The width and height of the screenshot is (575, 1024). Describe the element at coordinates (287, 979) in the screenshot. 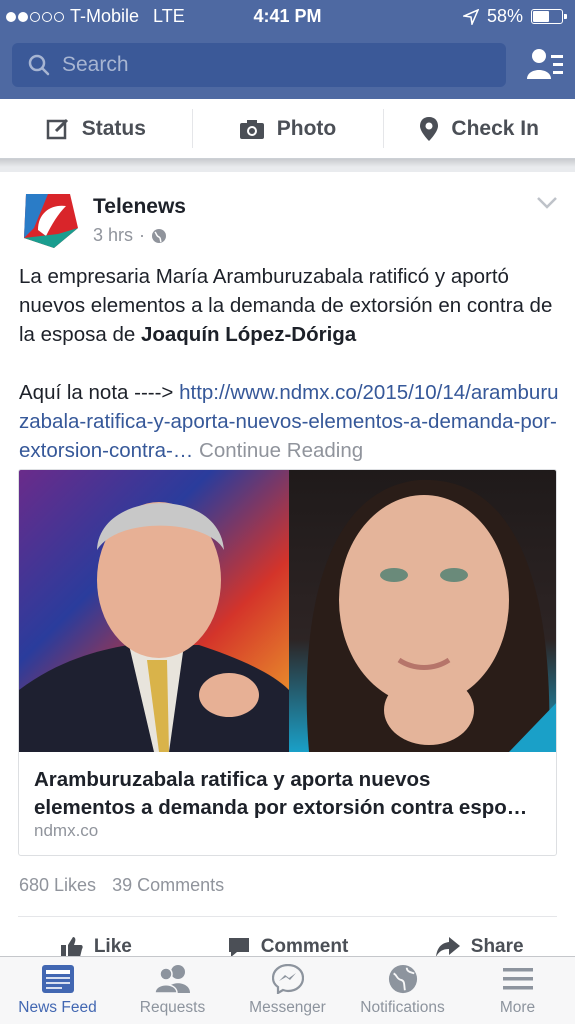

I see `messenger-icon` at that location.